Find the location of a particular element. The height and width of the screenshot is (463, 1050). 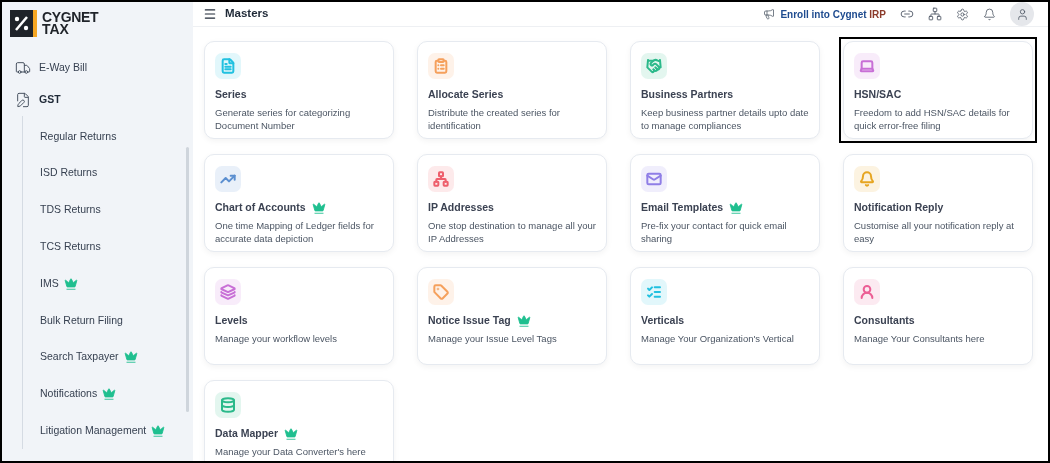

card-title: Chart of Accounts is located at coordinates (260, 207).